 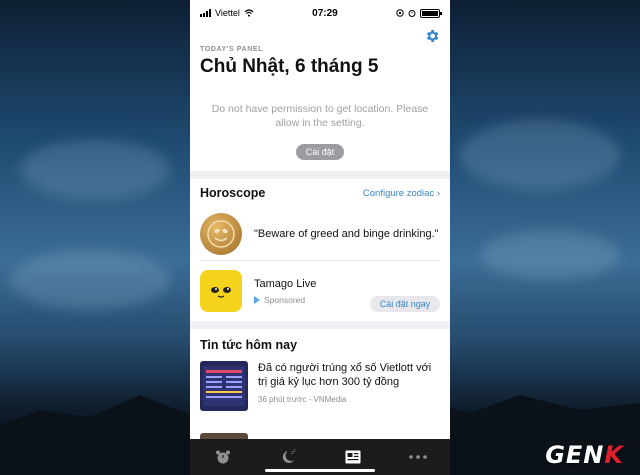 I want to click on news-panel-icon, so click(x=352, y=457).